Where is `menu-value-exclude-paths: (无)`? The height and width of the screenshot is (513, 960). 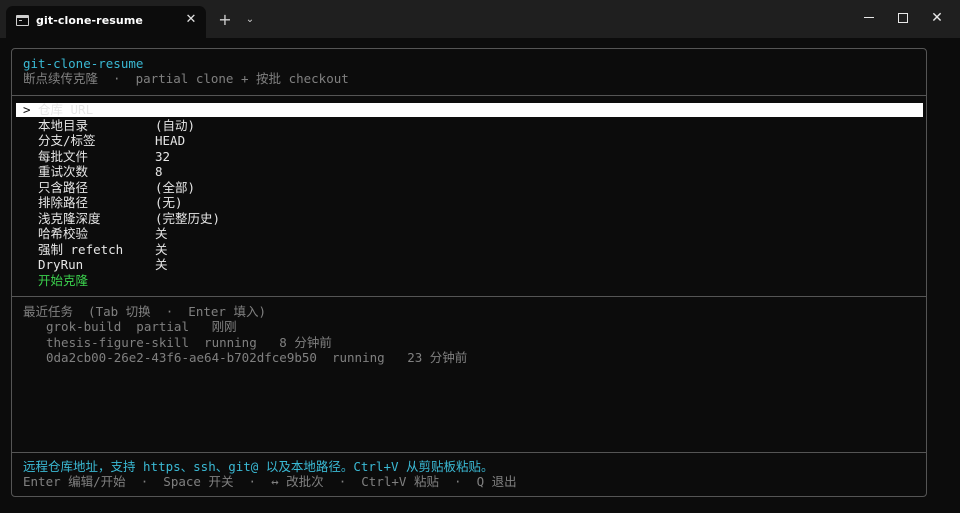
menu-value-exclude-paths: (无) is located at coordinates (169, 202).